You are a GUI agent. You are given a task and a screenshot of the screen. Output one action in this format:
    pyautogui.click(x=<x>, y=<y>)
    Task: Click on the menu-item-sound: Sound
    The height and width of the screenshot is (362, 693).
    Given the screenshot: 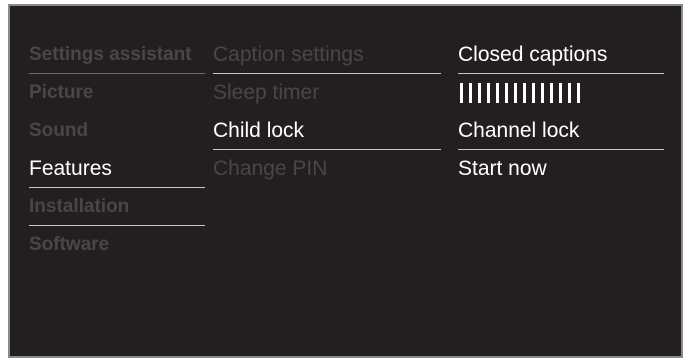 What is the action you would take?
    pyautogui.click(x=117, y=131)
    